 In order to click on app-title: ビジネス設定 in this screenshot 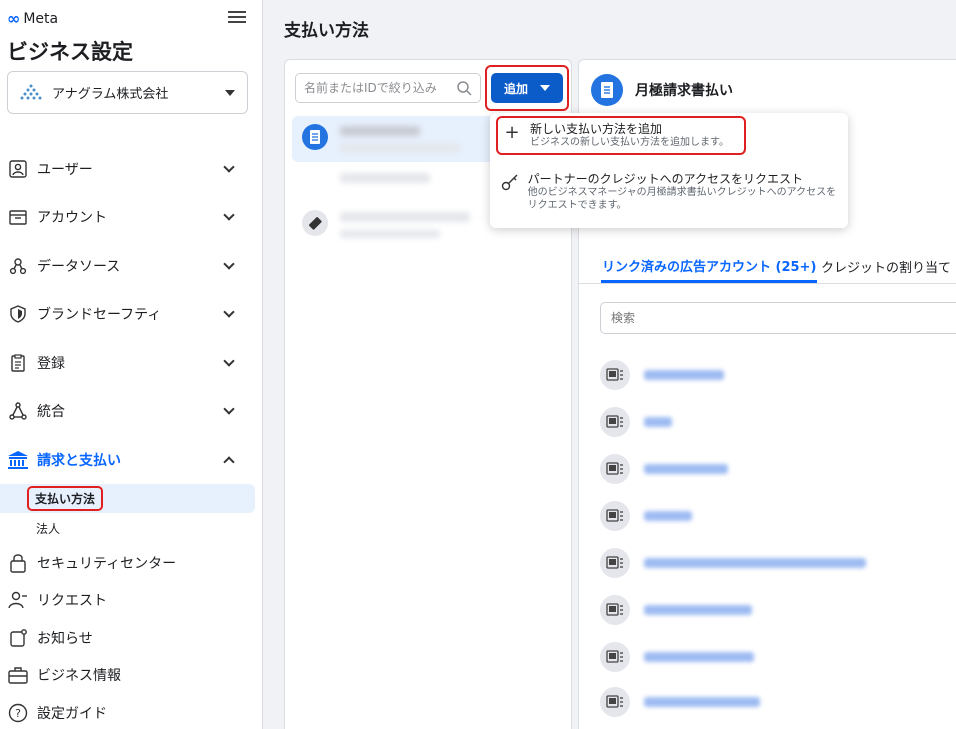, I will do `click(70, 52)`.